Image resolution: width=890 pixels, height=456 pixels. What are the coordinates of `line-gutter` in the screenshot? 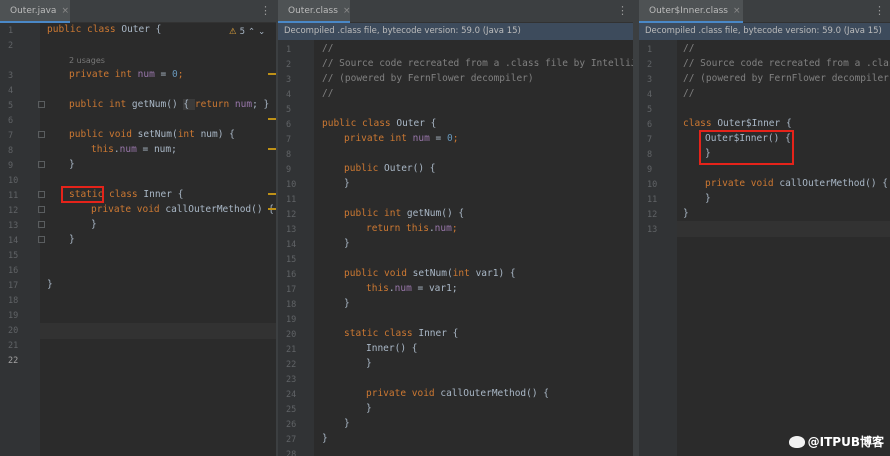 It's located at (658, 248).